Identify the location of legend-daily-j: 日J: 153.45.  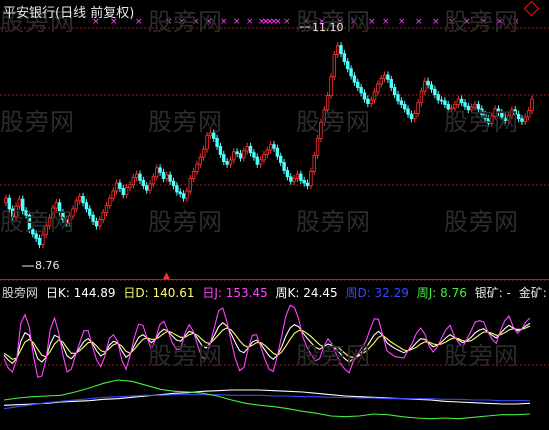
(235, 293).